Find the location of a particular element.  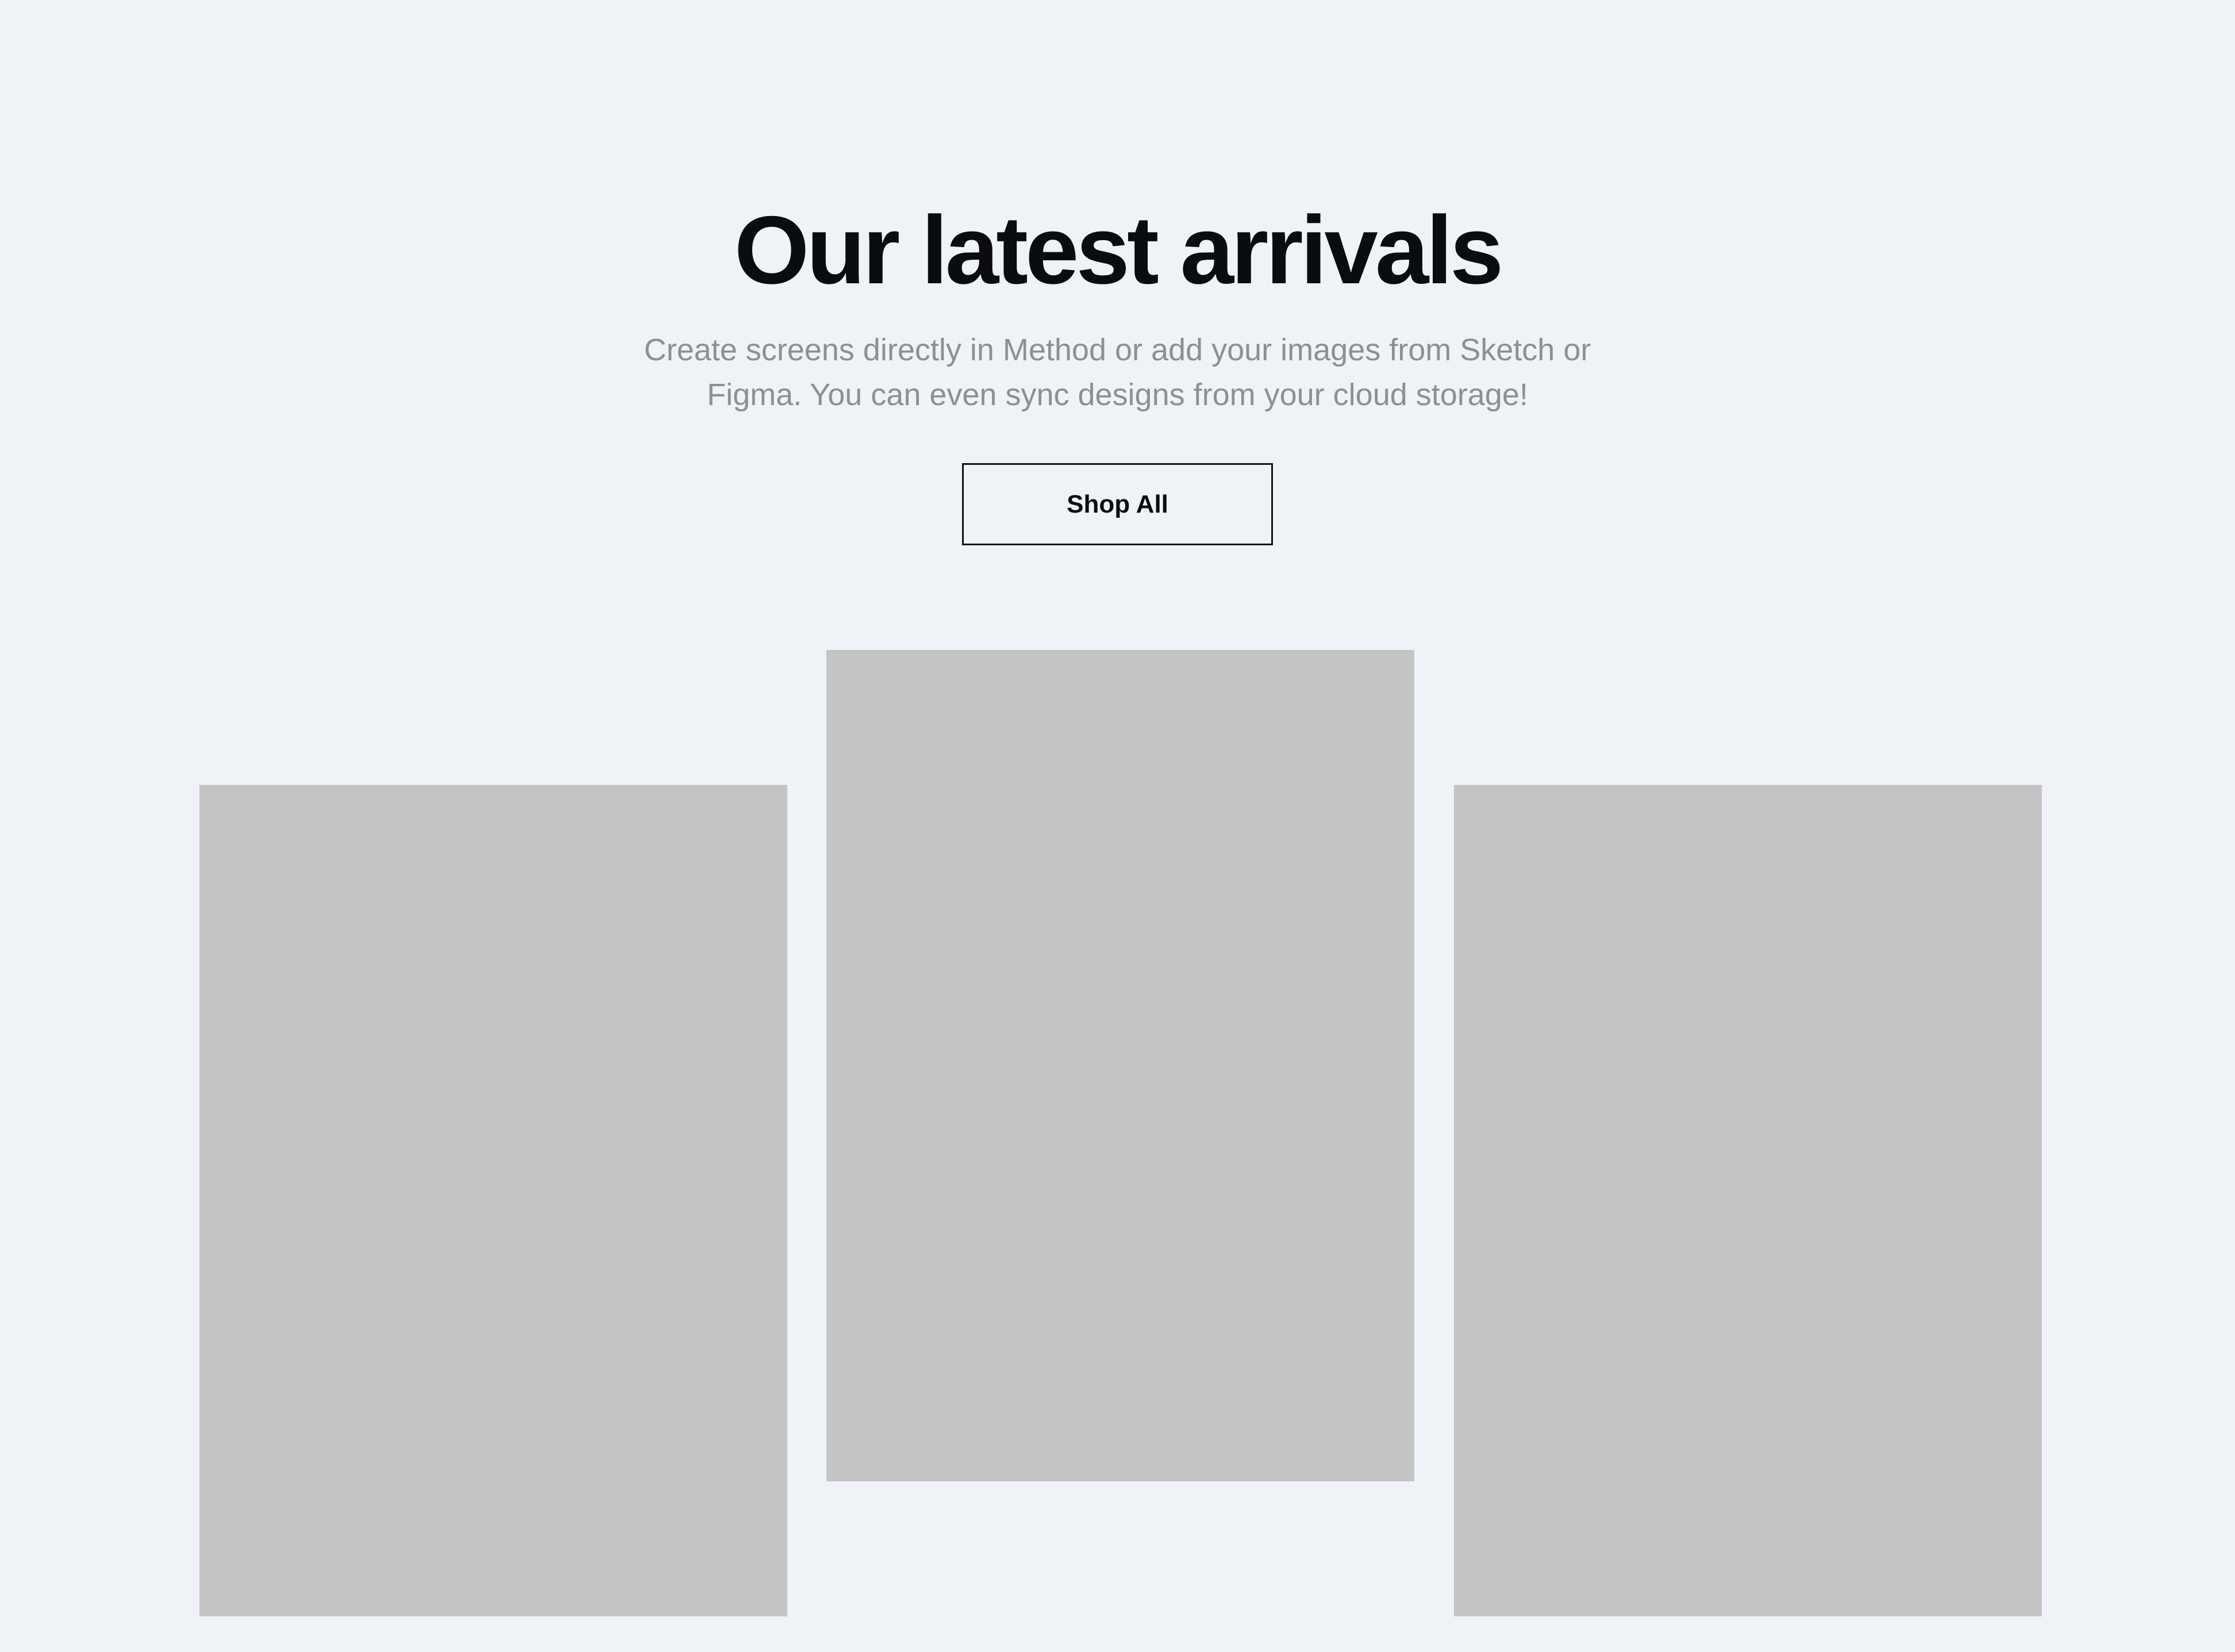

section-title: Our latest arrivals is located at coordinates (1119, 250).